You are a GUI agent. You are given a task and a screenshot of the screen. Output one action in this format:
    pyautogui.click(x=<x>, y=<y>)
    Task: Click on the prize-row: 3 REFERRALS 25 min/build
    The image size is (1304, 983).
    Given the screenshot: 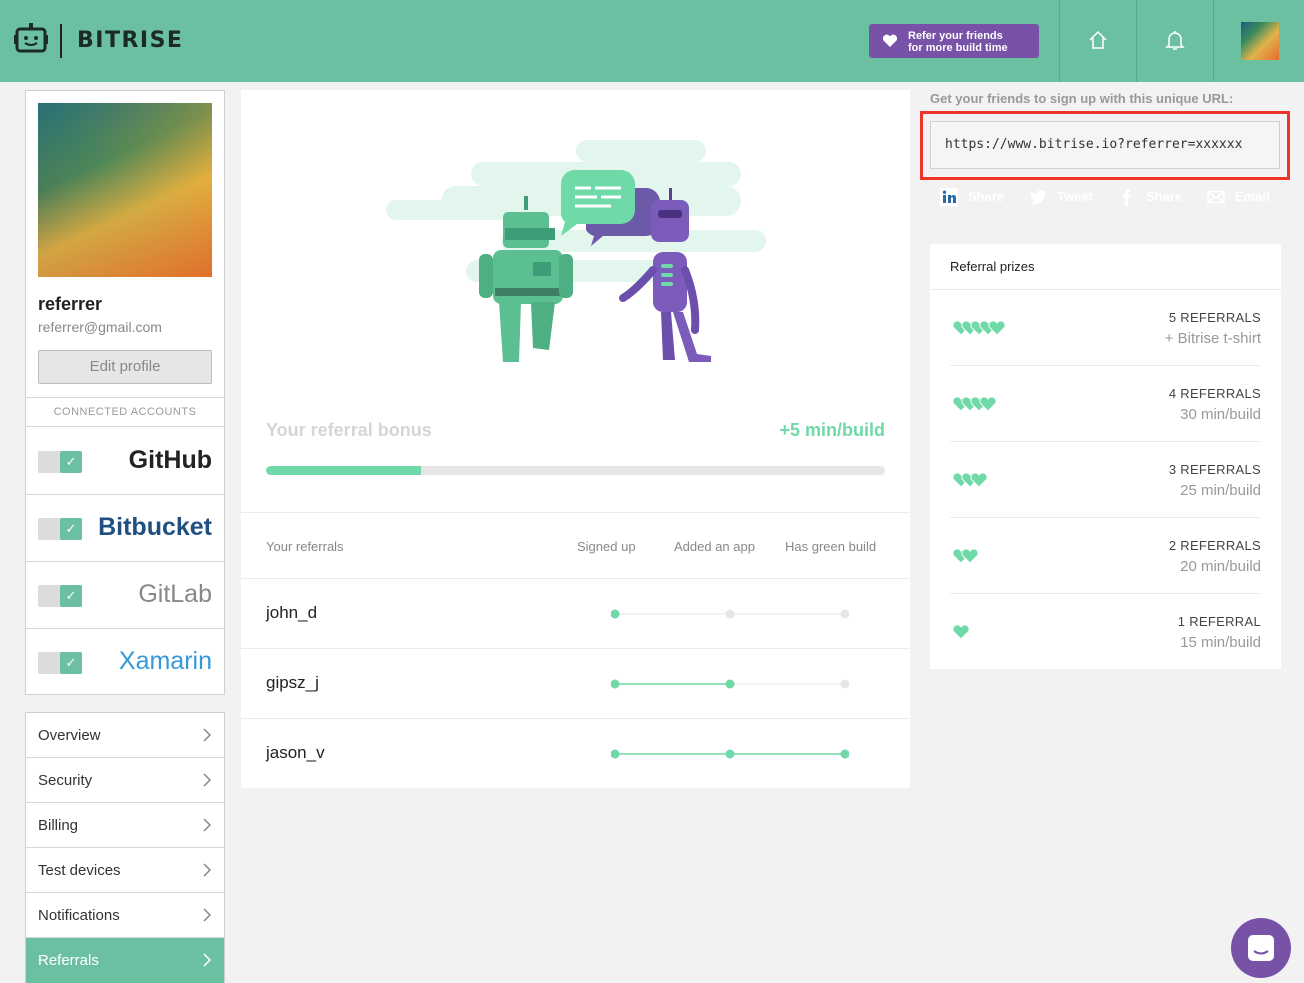 What is the action you would take?
    pyautogui.click(x=1105, y=480)
    